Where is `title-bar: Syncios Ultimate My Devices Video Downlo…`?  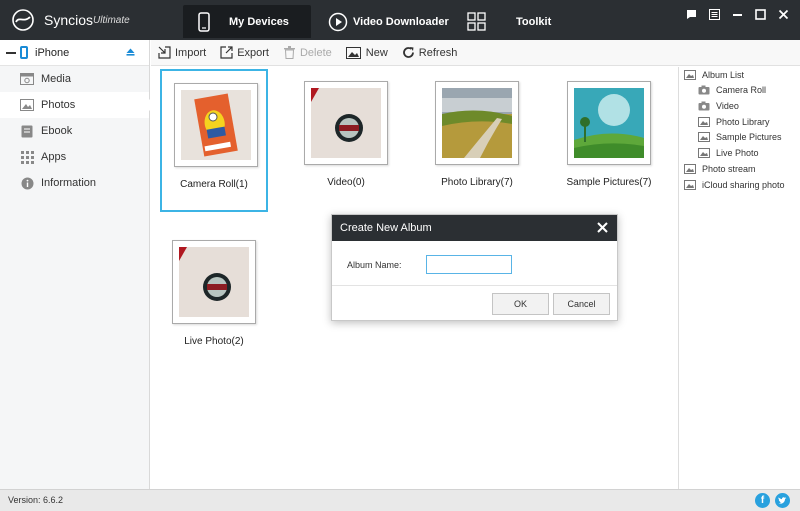 title-bar: Syncios Ultimate My Devices Video Downlo… is located at coordinates (400, 20).